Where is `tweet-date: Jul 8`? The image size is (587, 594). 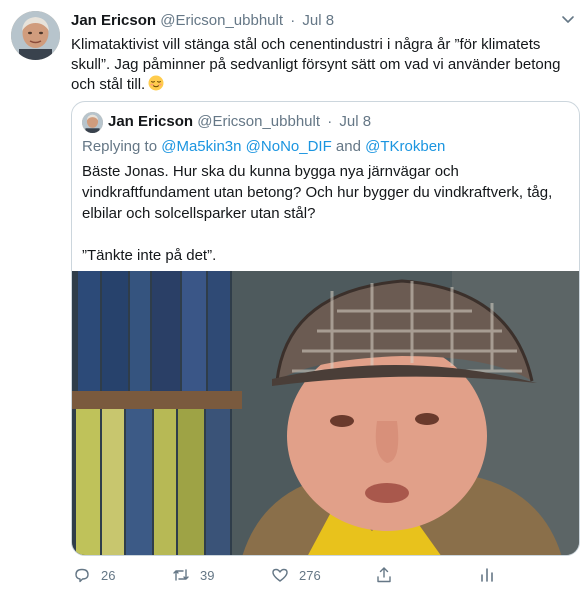
tweet-date: Jul 8 is located at coordinates (318, 20).